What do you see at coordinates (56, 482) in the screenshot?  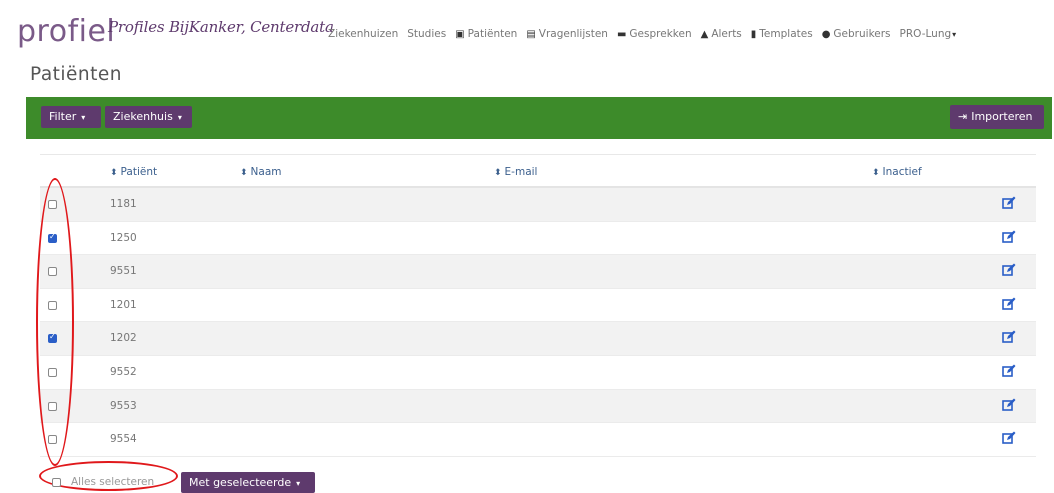 I see `checkbox` at bounding box center [56, 482].